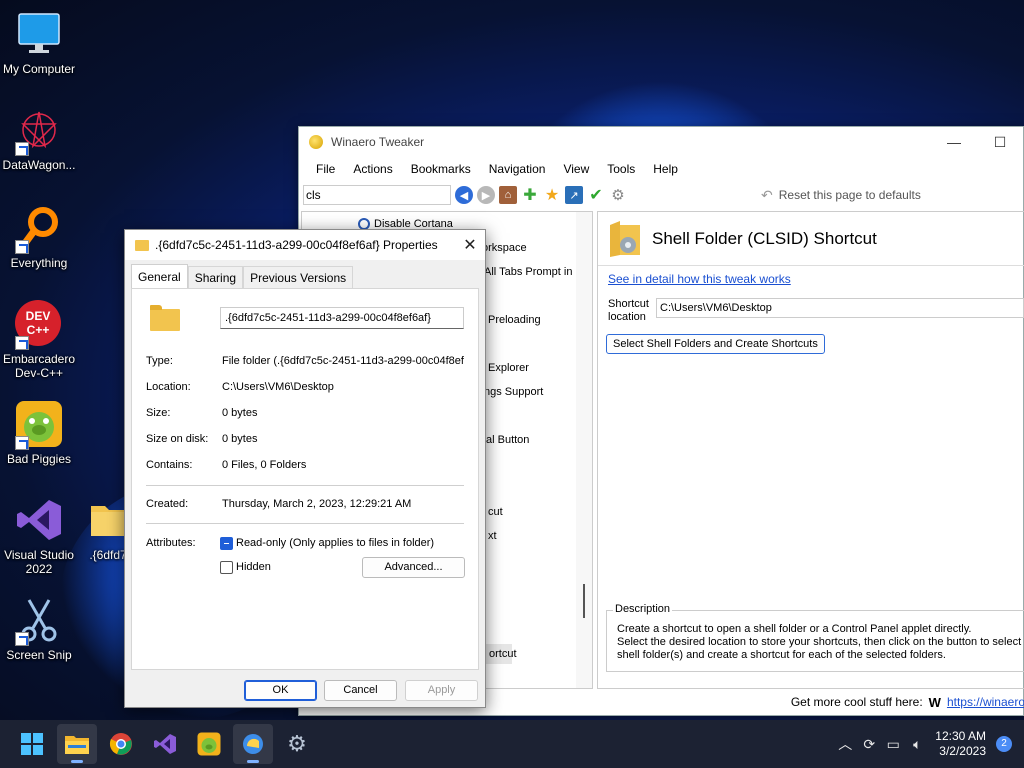  Describe the element at coordinates (305, 485) in the screenshot. I see `divider` at that location.